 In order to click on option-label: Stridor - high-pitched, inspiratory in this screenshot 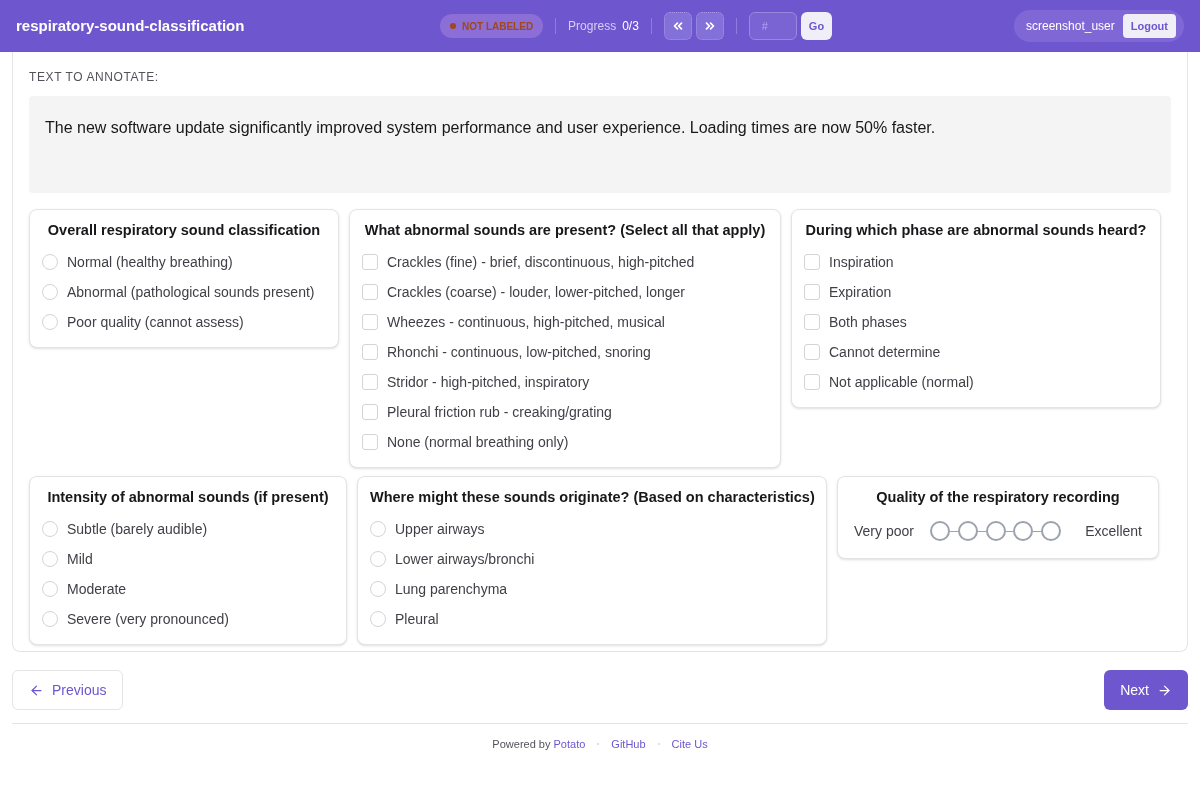, I will do `click(488, 382)`.